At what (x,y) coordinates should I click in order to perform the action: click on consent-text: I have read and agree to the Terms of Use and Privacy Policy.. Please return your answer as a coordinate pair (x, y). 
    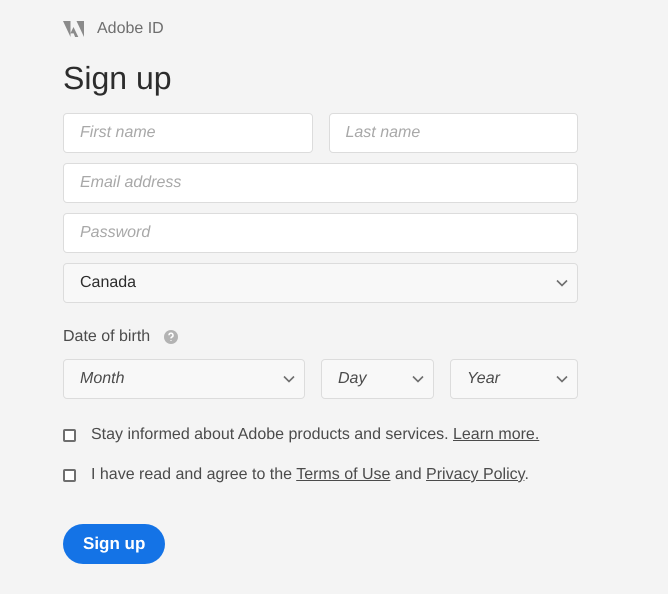
    Looking at the image, I should click on (310, 475).